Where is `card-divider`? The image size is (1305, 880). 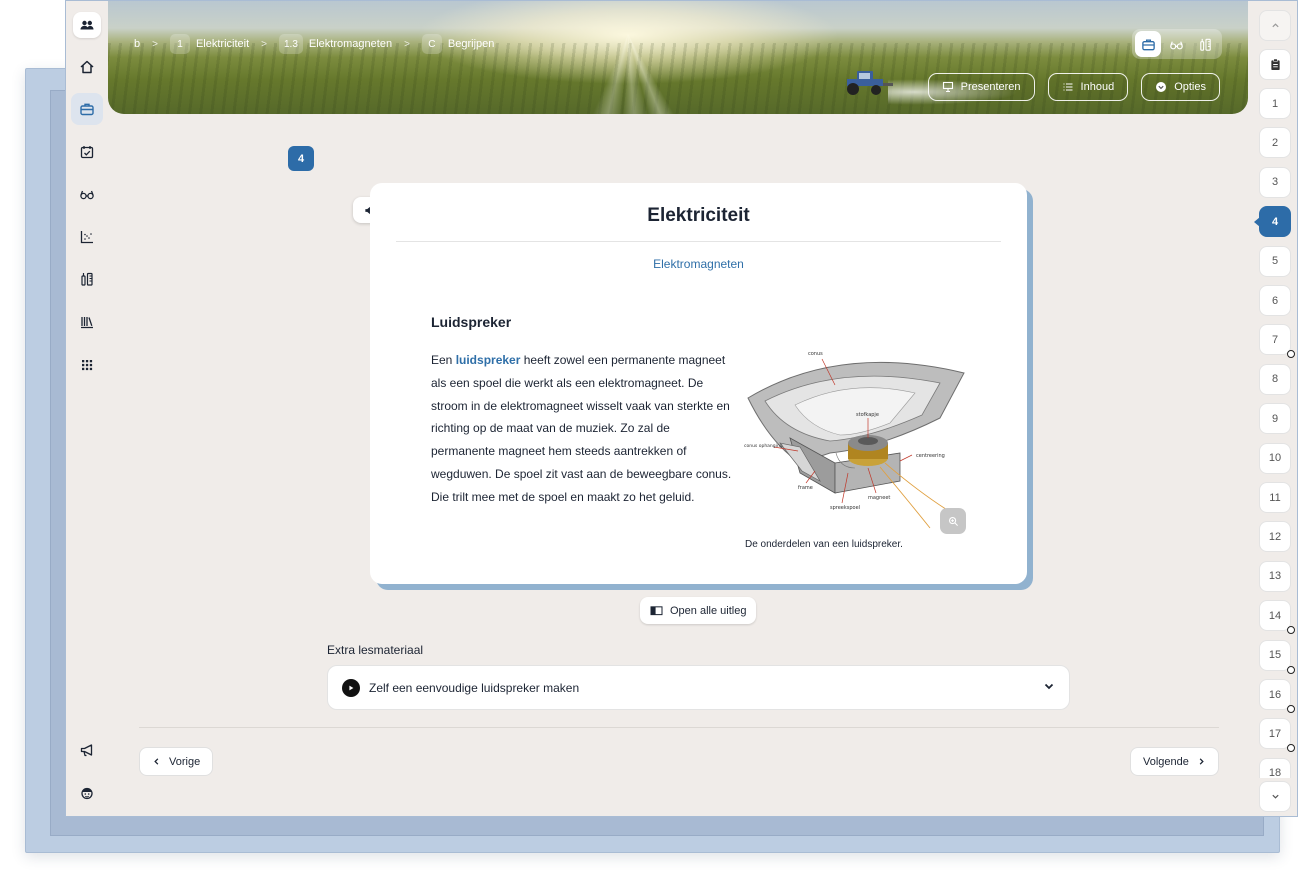
card-divider is located at coordinates (698, 241).